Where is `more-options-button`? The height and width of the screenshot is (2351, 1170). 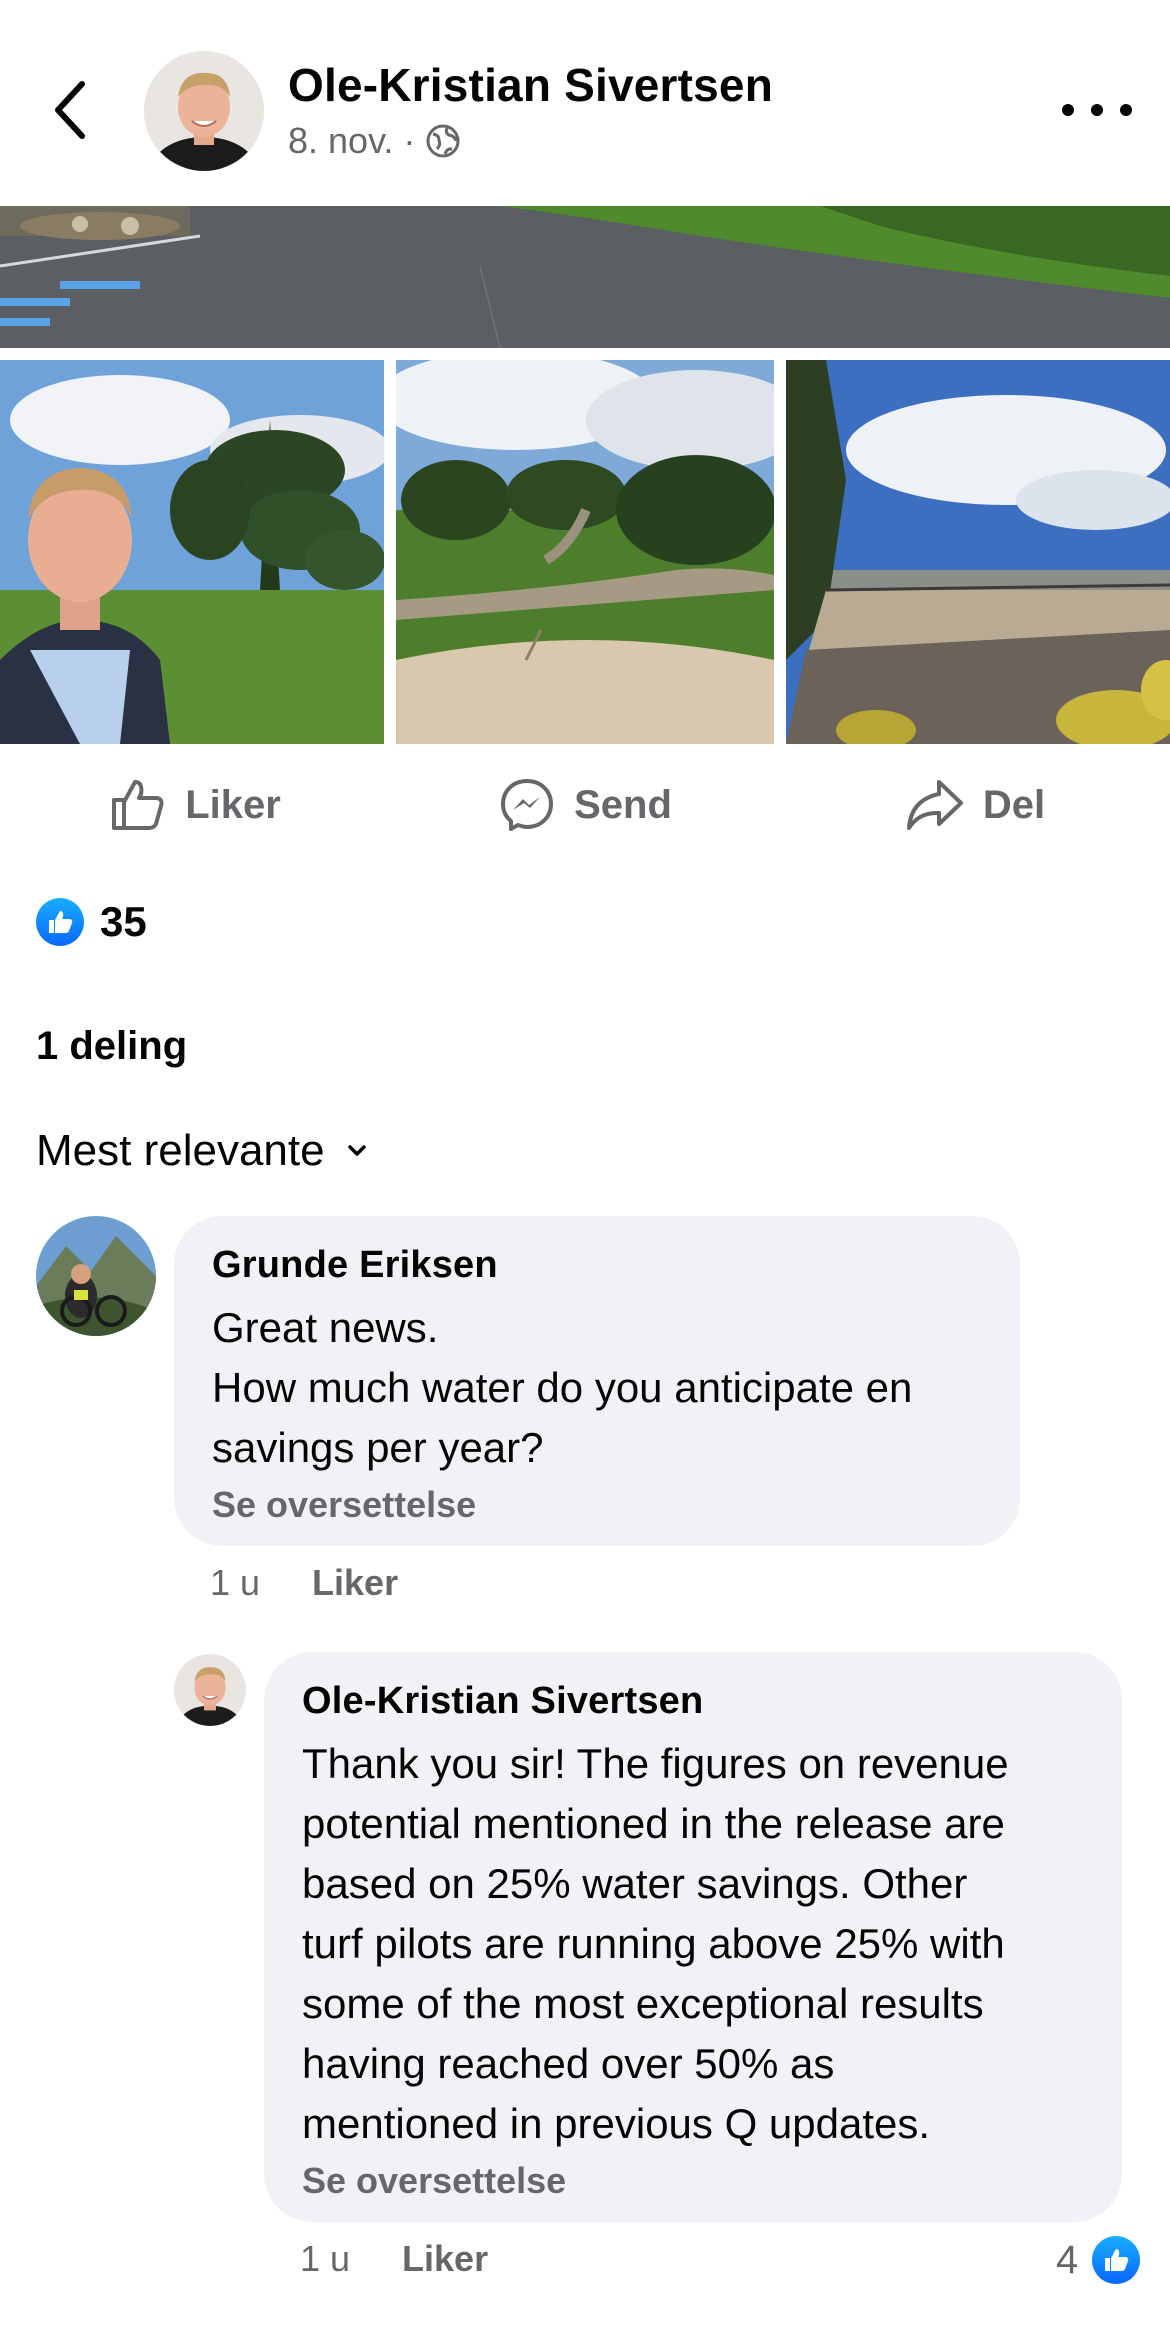 more-options-button is located at coordinates (1097, 110).